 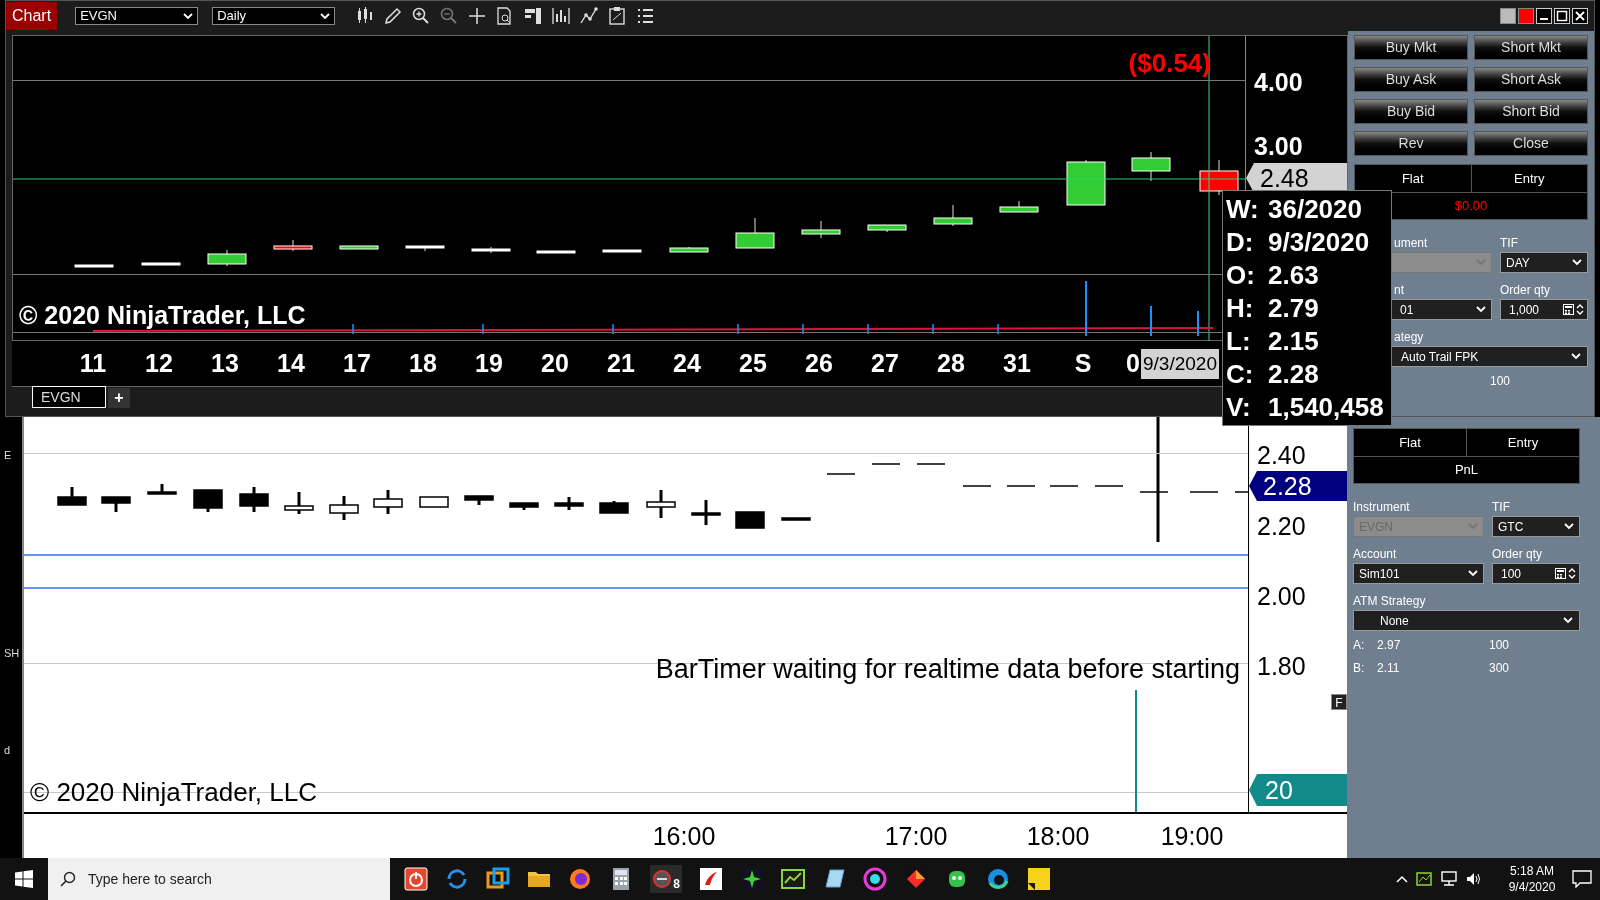 What do you see at coordinates (875, 879) in the screenshot?
I see `ring-icon` at bounding box center [875, 879].